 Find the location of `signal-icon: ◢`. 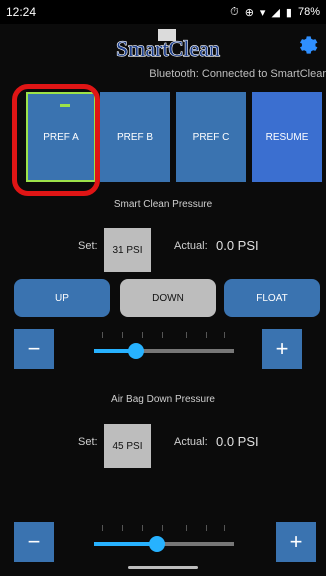

signal-icon: ◢ is located at coordinates (275, 12).